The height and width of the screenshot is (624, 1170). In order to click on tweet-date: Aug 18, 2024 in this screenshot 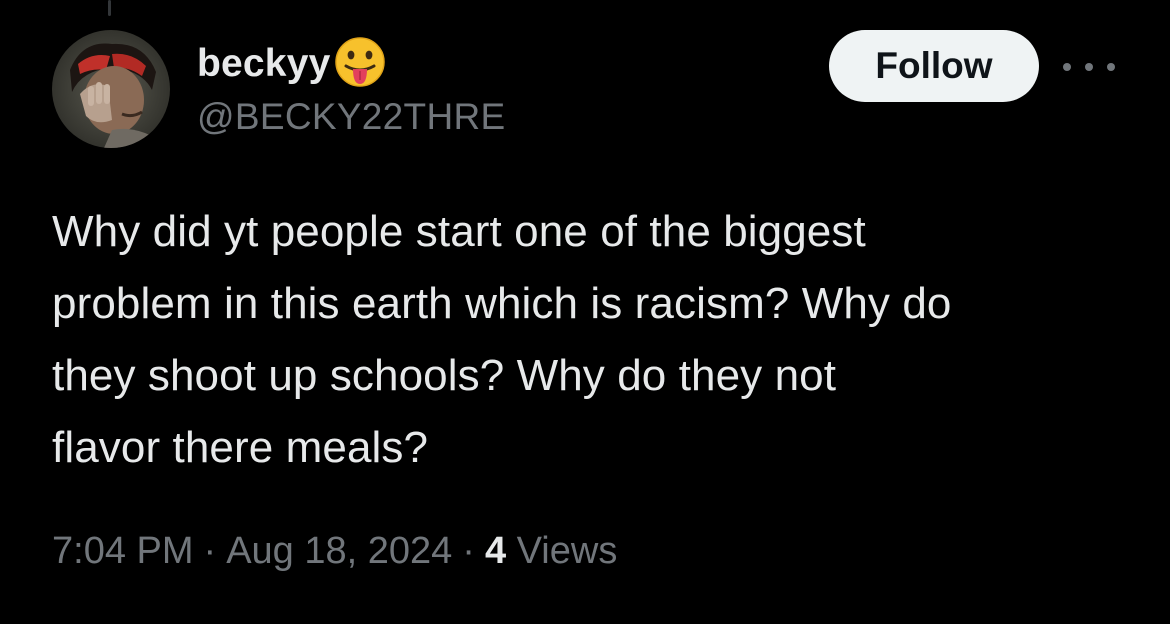, I will do `click(339, 551)`.